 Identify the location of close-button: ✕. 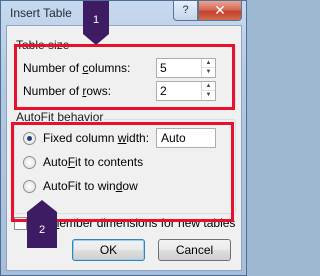
(220, 11).